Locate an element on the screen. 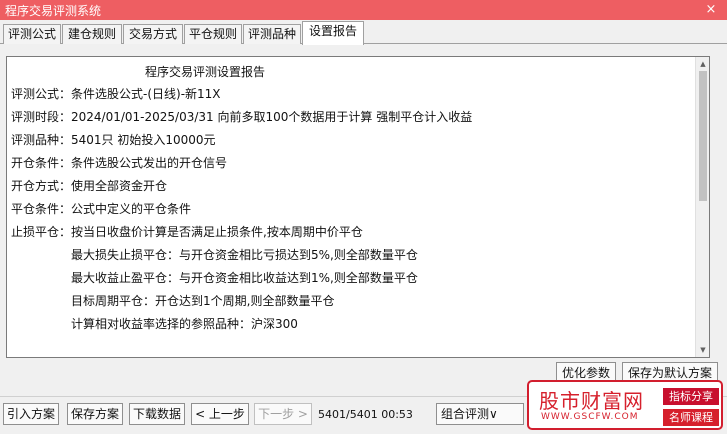 Image resolution: width=727 pixels, height=434 pixels. tab-settings-report: 设置报告 is located at coordinates (333, 33).